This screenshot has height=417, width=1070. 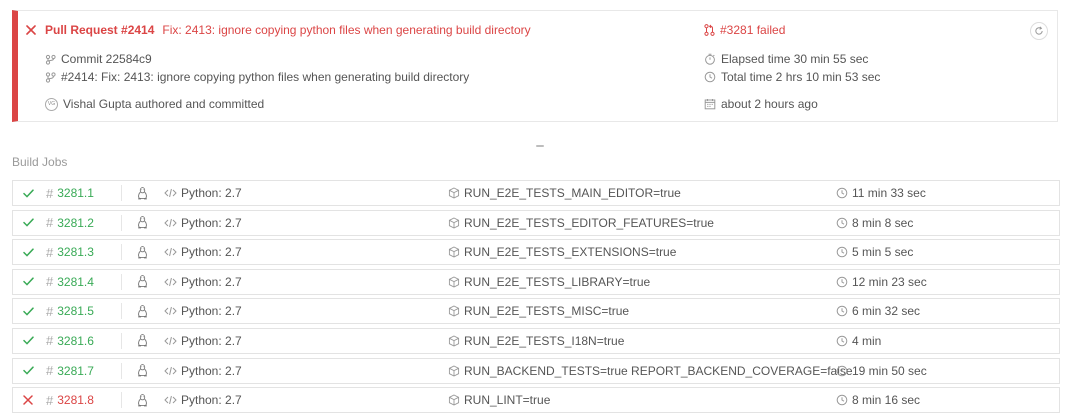 I want to click on job-env-cell: RUN_E2E_TESTS_MAIN_EDITOR=true, so click(x=564, y=193).